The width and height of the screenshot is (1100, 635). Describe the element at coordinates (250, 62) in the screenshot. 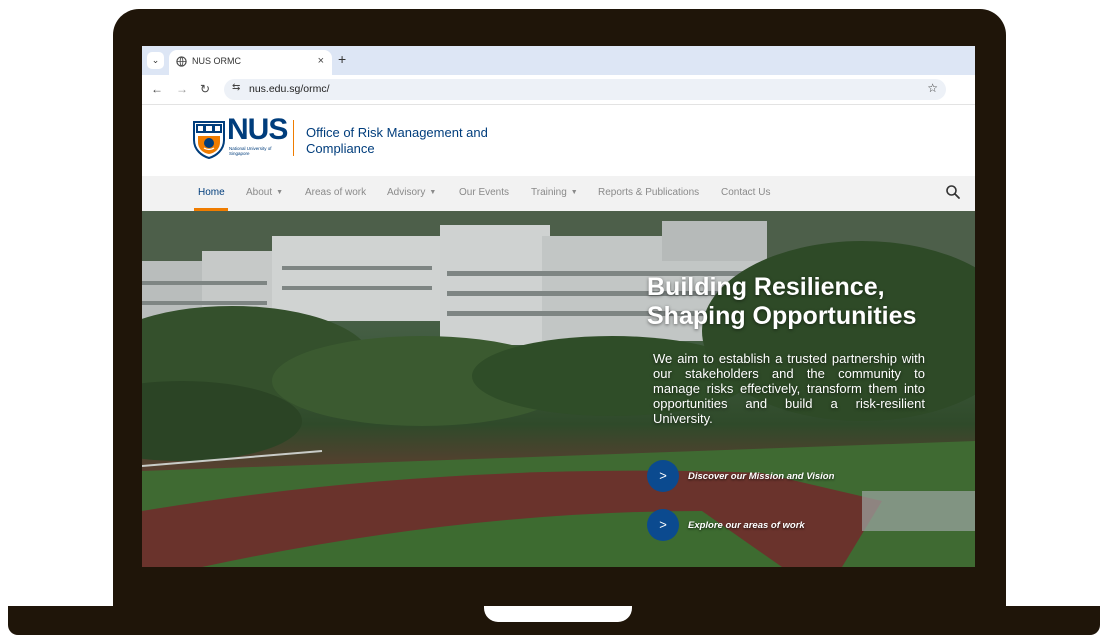

I see `browser-tab: NUS ORMC ×` at that location.